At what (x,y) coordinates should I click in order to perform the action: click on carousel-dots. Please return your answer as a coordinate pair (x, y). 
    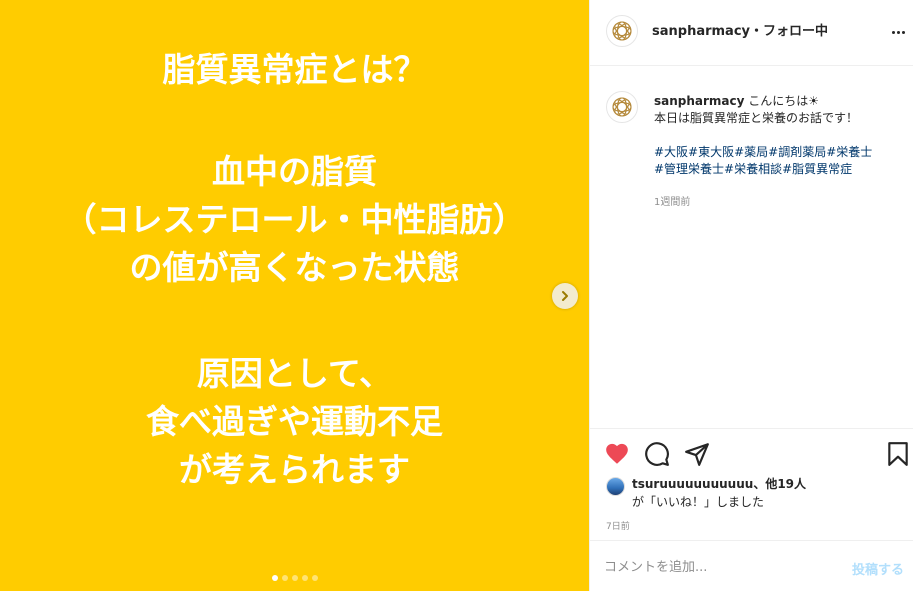
    Looking at the image, I should click on (294, 578).